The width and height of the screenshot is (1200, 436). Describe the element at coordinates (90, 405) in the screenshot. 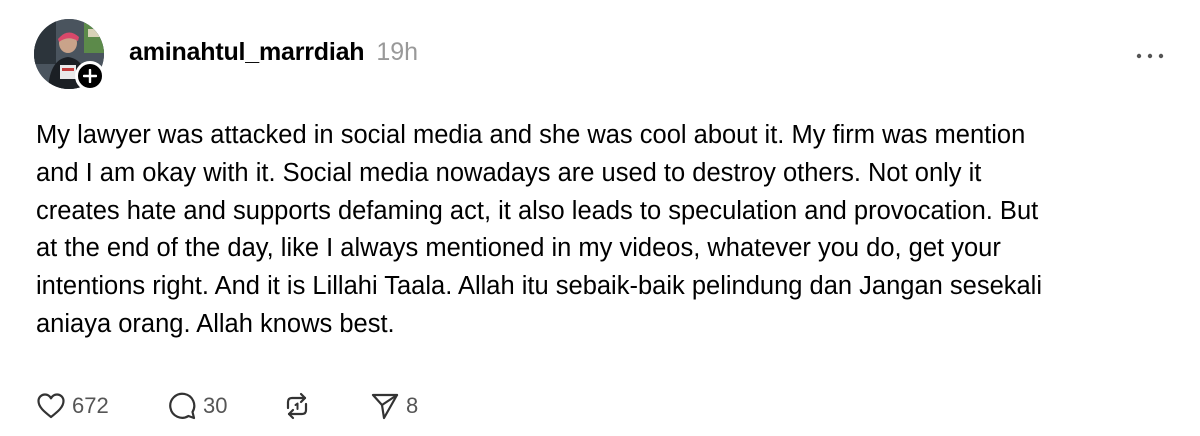

I see `like-count: 672` at that location.